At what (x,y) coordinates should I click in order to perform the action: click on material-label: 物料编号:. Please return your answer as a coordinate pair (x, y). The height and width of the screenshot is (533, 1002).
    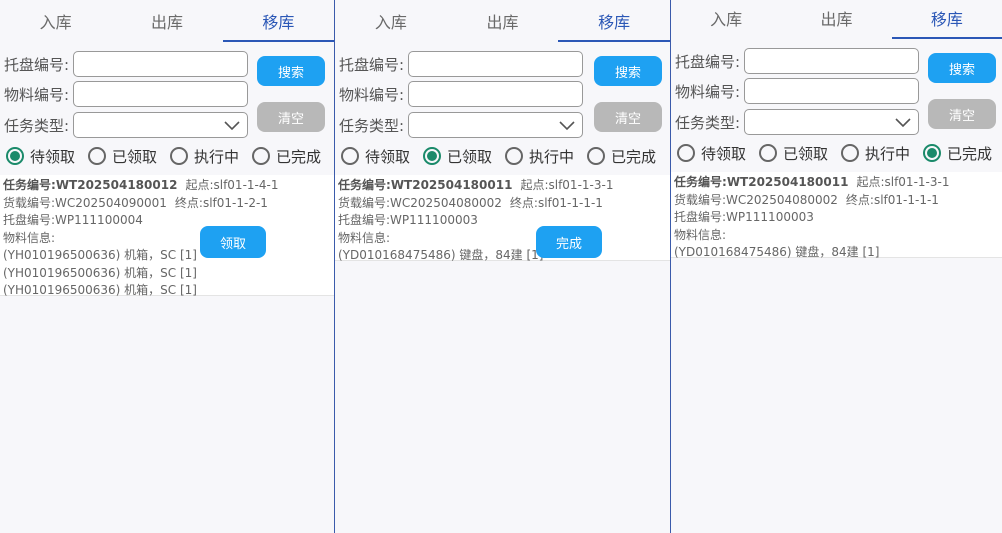
    Looking at the image, I should click on (708, 91).